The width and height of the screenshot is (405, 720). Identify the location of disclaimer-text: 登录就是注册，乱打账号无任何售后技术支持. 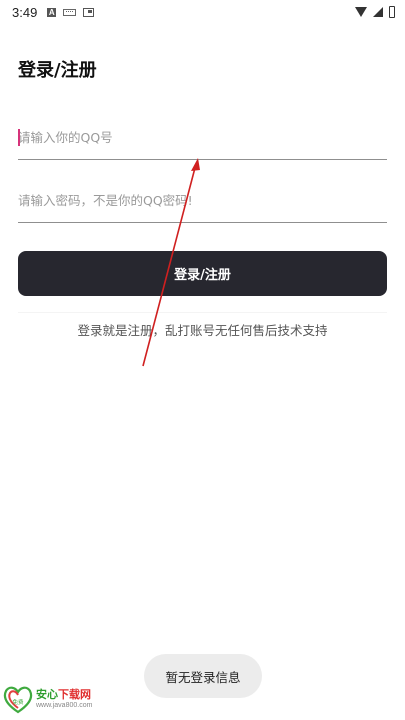
(202, 330).